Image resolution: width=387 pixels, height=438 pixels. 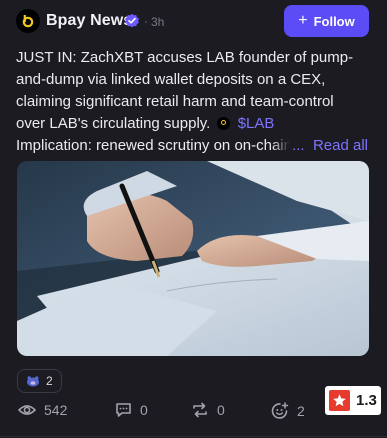 I want to click on comment-button: 0, so click(x=131, y=410).